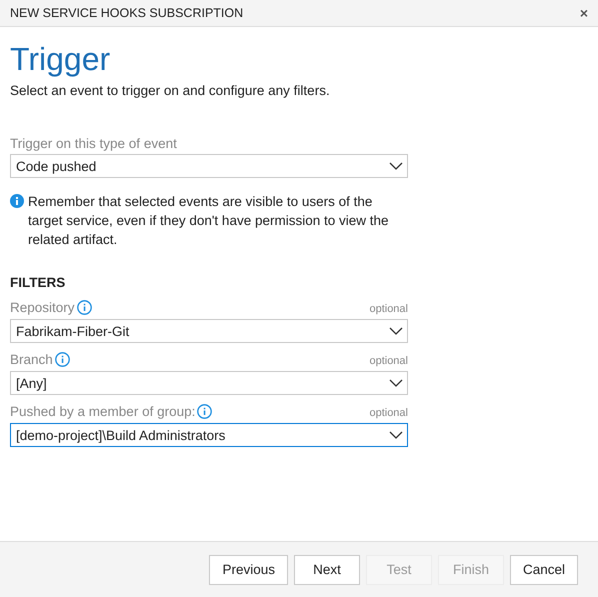 The width and height of the screenshot is (598, 597). I want to click on dropdown-field: Fabrikam-Fiber-Git, so click(209, 331).